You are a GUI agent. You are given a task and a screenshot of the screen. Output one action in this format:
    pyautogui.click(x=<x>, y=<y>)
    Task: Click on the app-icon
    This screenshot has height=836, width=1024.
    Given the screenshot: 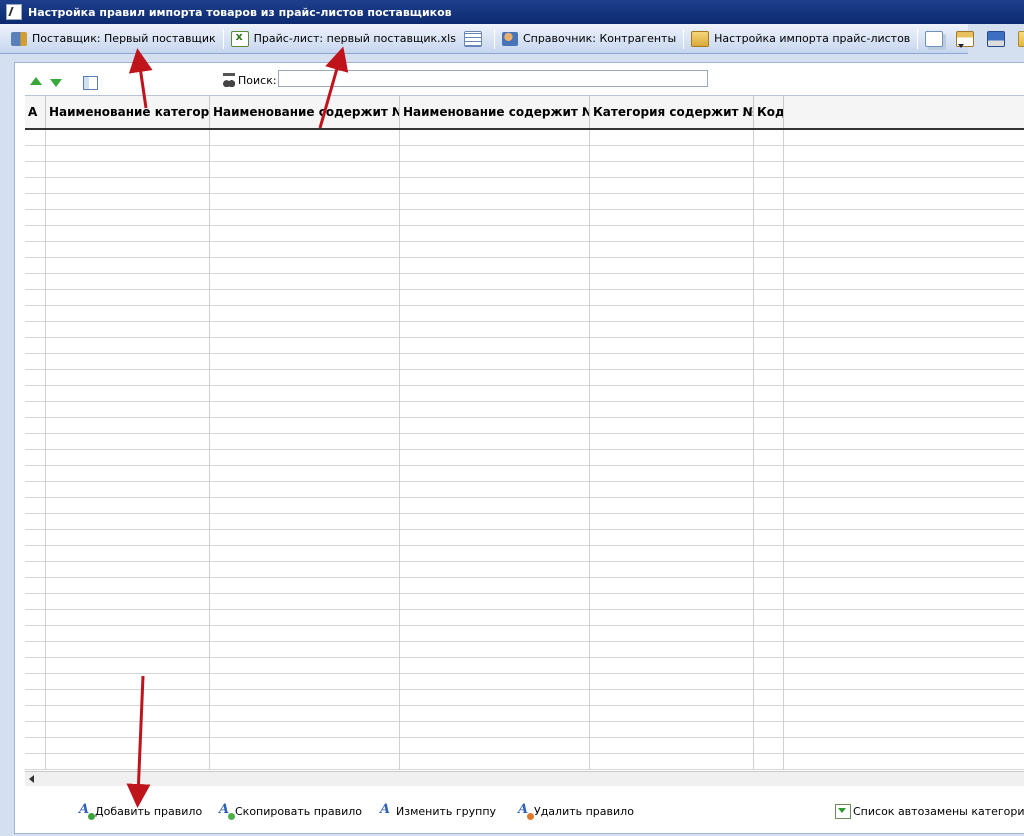 What is the action you would take?
    pyautogui.click(x=14, y=12)
    